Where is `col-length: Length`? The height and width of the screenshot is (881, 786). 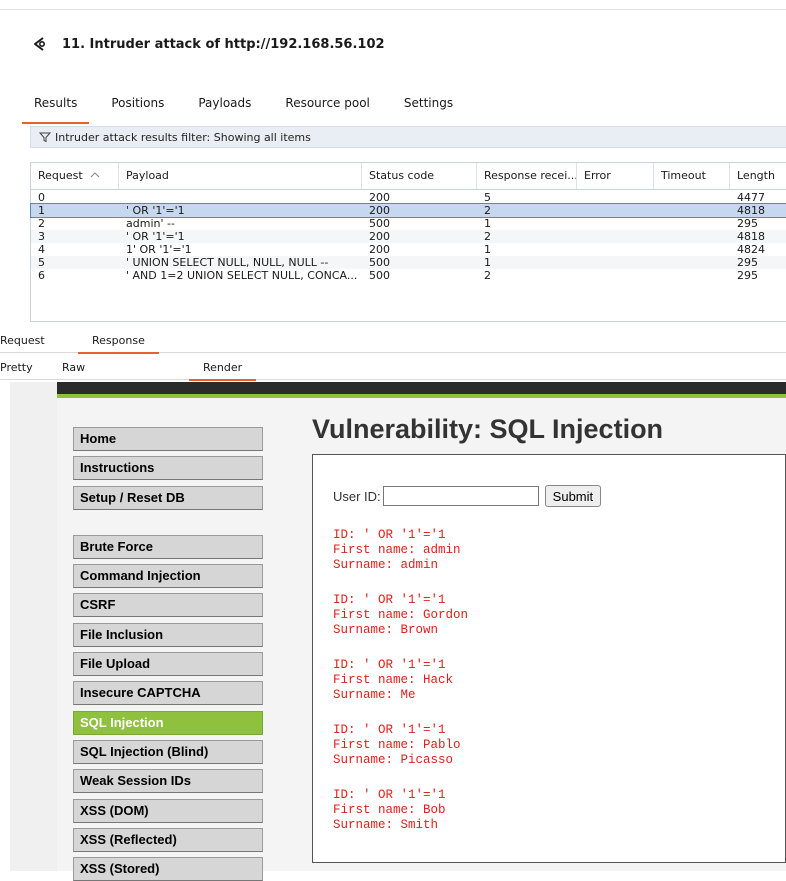
col-length: Length is located at coordinates (758, 176).